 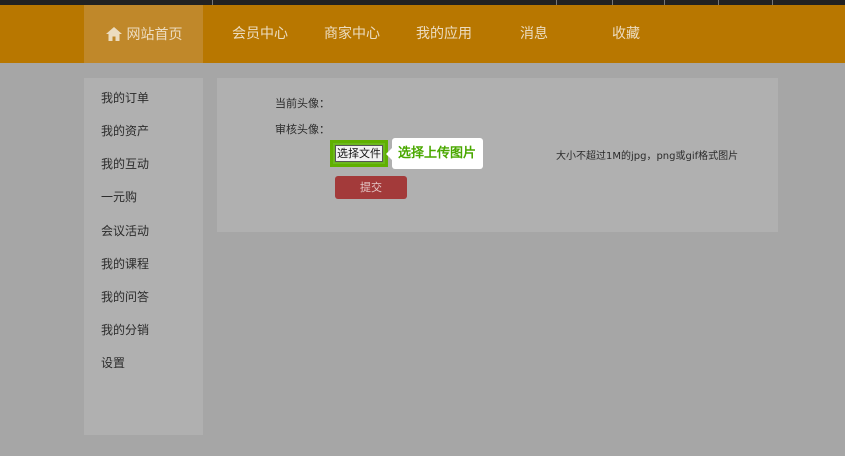 I want to click on choose-file-button: 选择文件, so click(x=359, y=153).